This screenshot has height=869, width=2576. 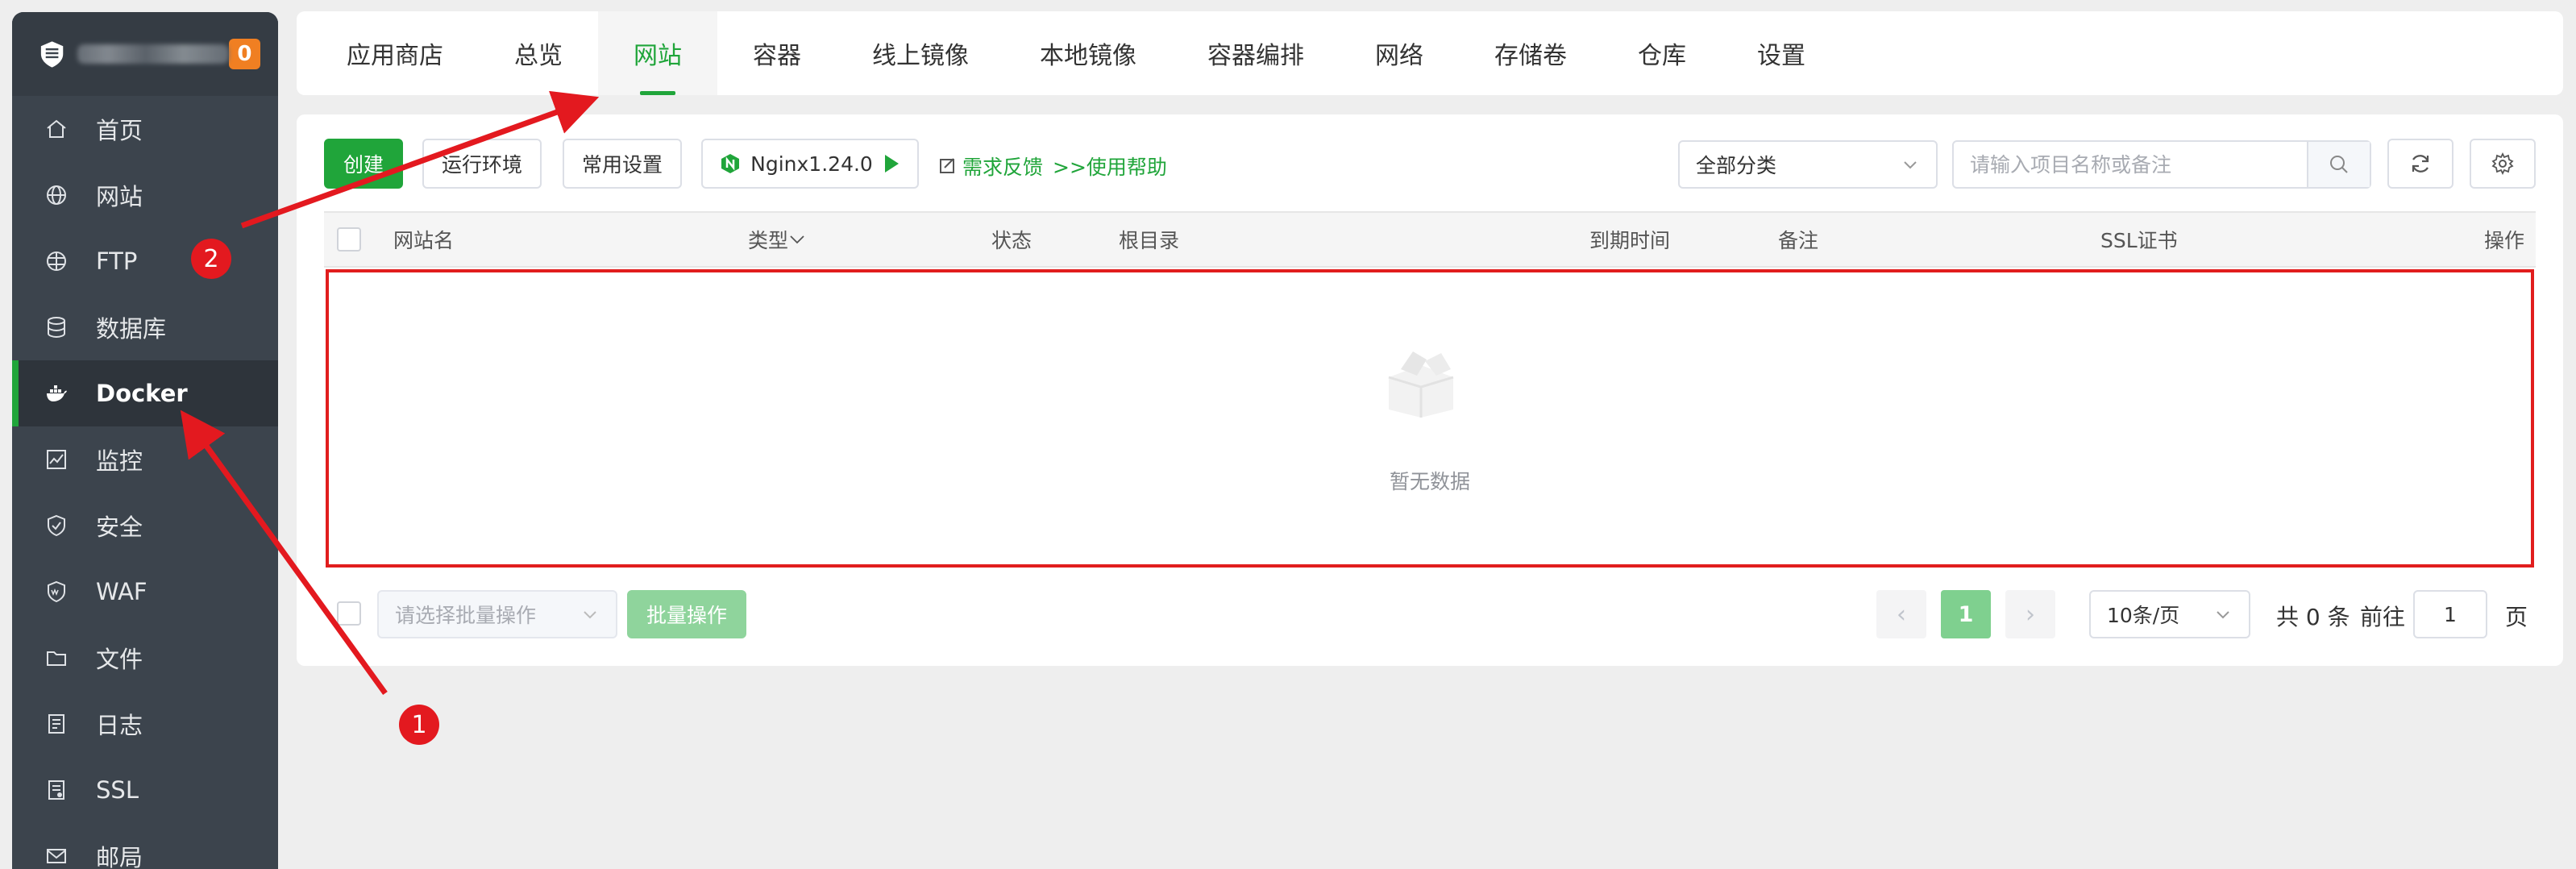 I want to click on sidebar-item-mail: 邮局, so click(x=145, y=846).